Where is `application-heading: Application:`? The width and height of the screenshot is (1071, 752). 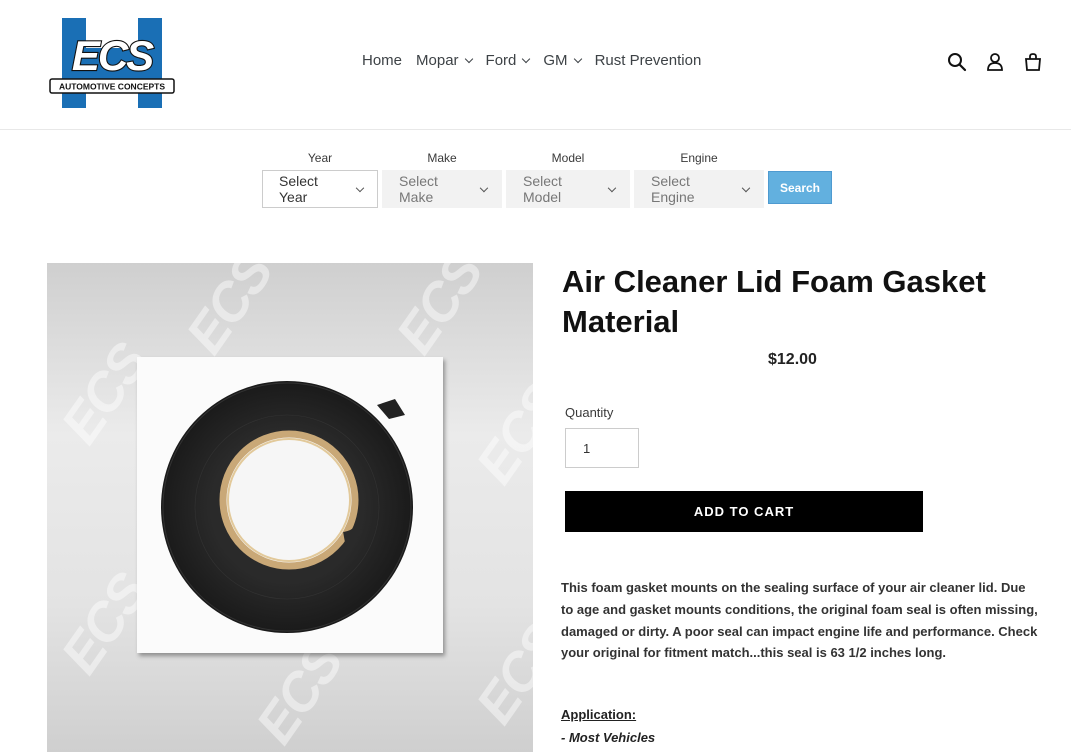
application-heading: Application: is located at coordinates (599, 714).